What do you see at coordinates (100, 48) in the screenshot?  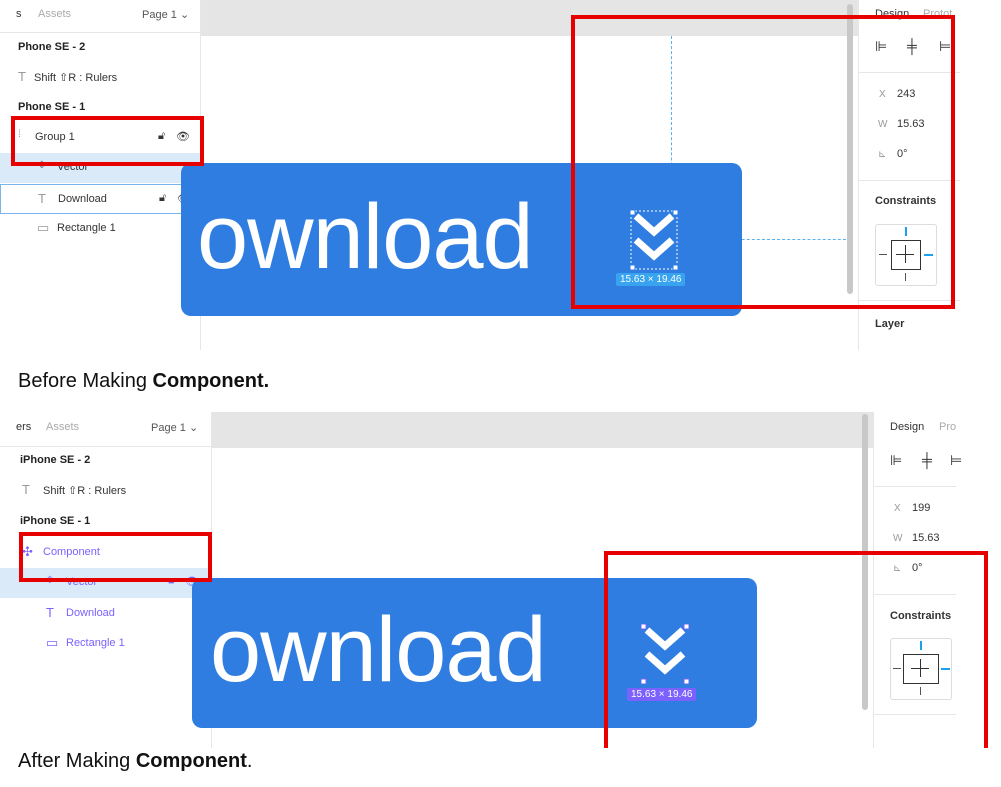 I see `layer-frame-iphone-se-2: Phone SE - 2` at bounding box center [100, 48].